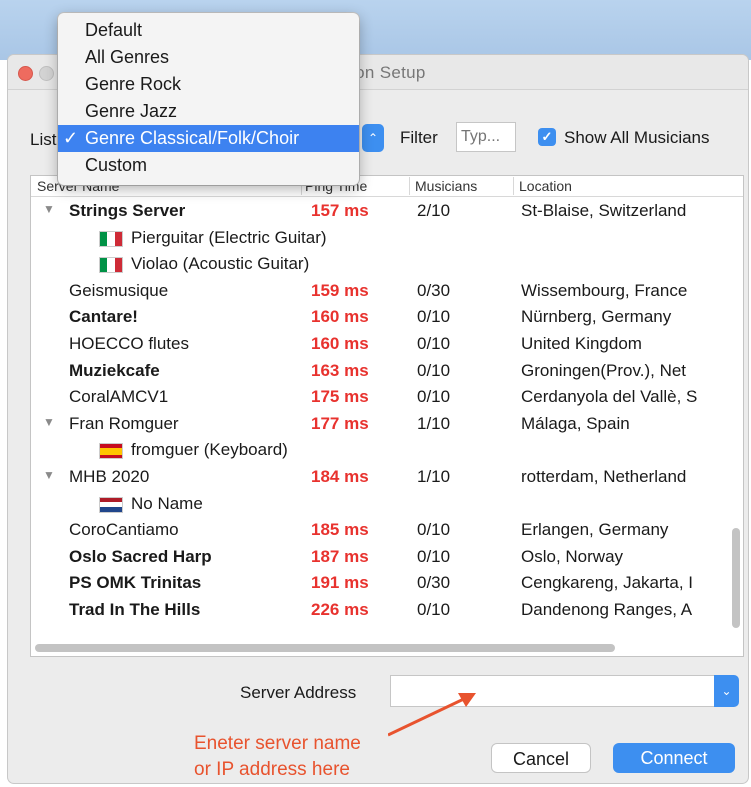 Image resolution: width=751 pixels, height=787 pixels. Describe the element at coordinates (208, 165) in the screenshot. I see `dropdown-option: Custom` at that location.